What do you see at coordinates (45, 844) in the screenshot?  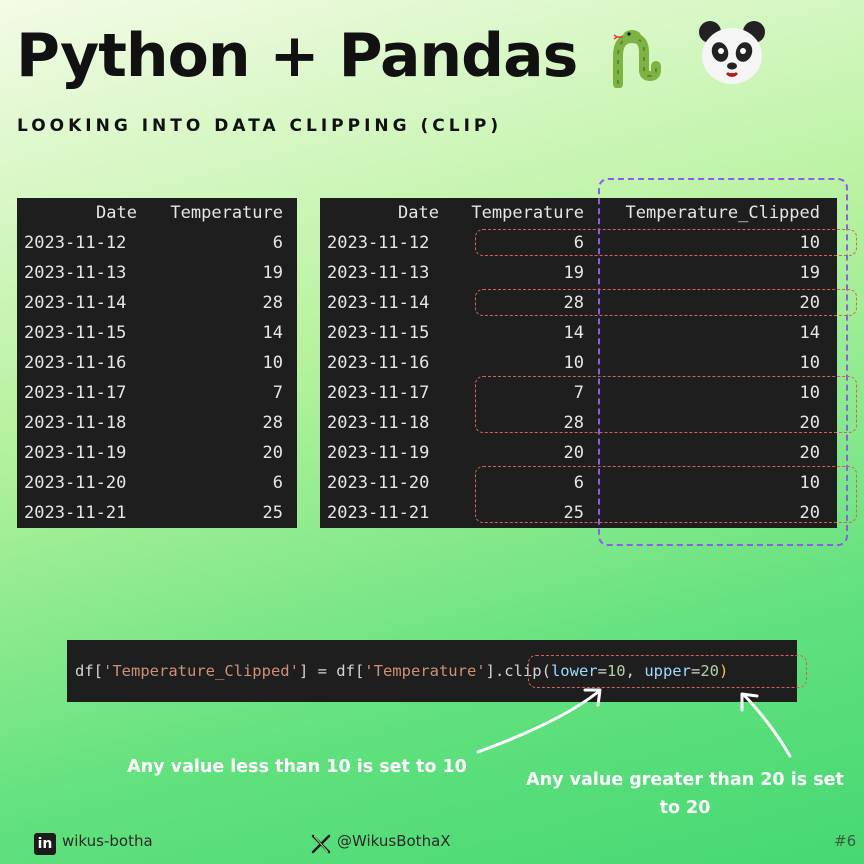 I see `linkedin-icon: in` at bounding box center [45, 844].